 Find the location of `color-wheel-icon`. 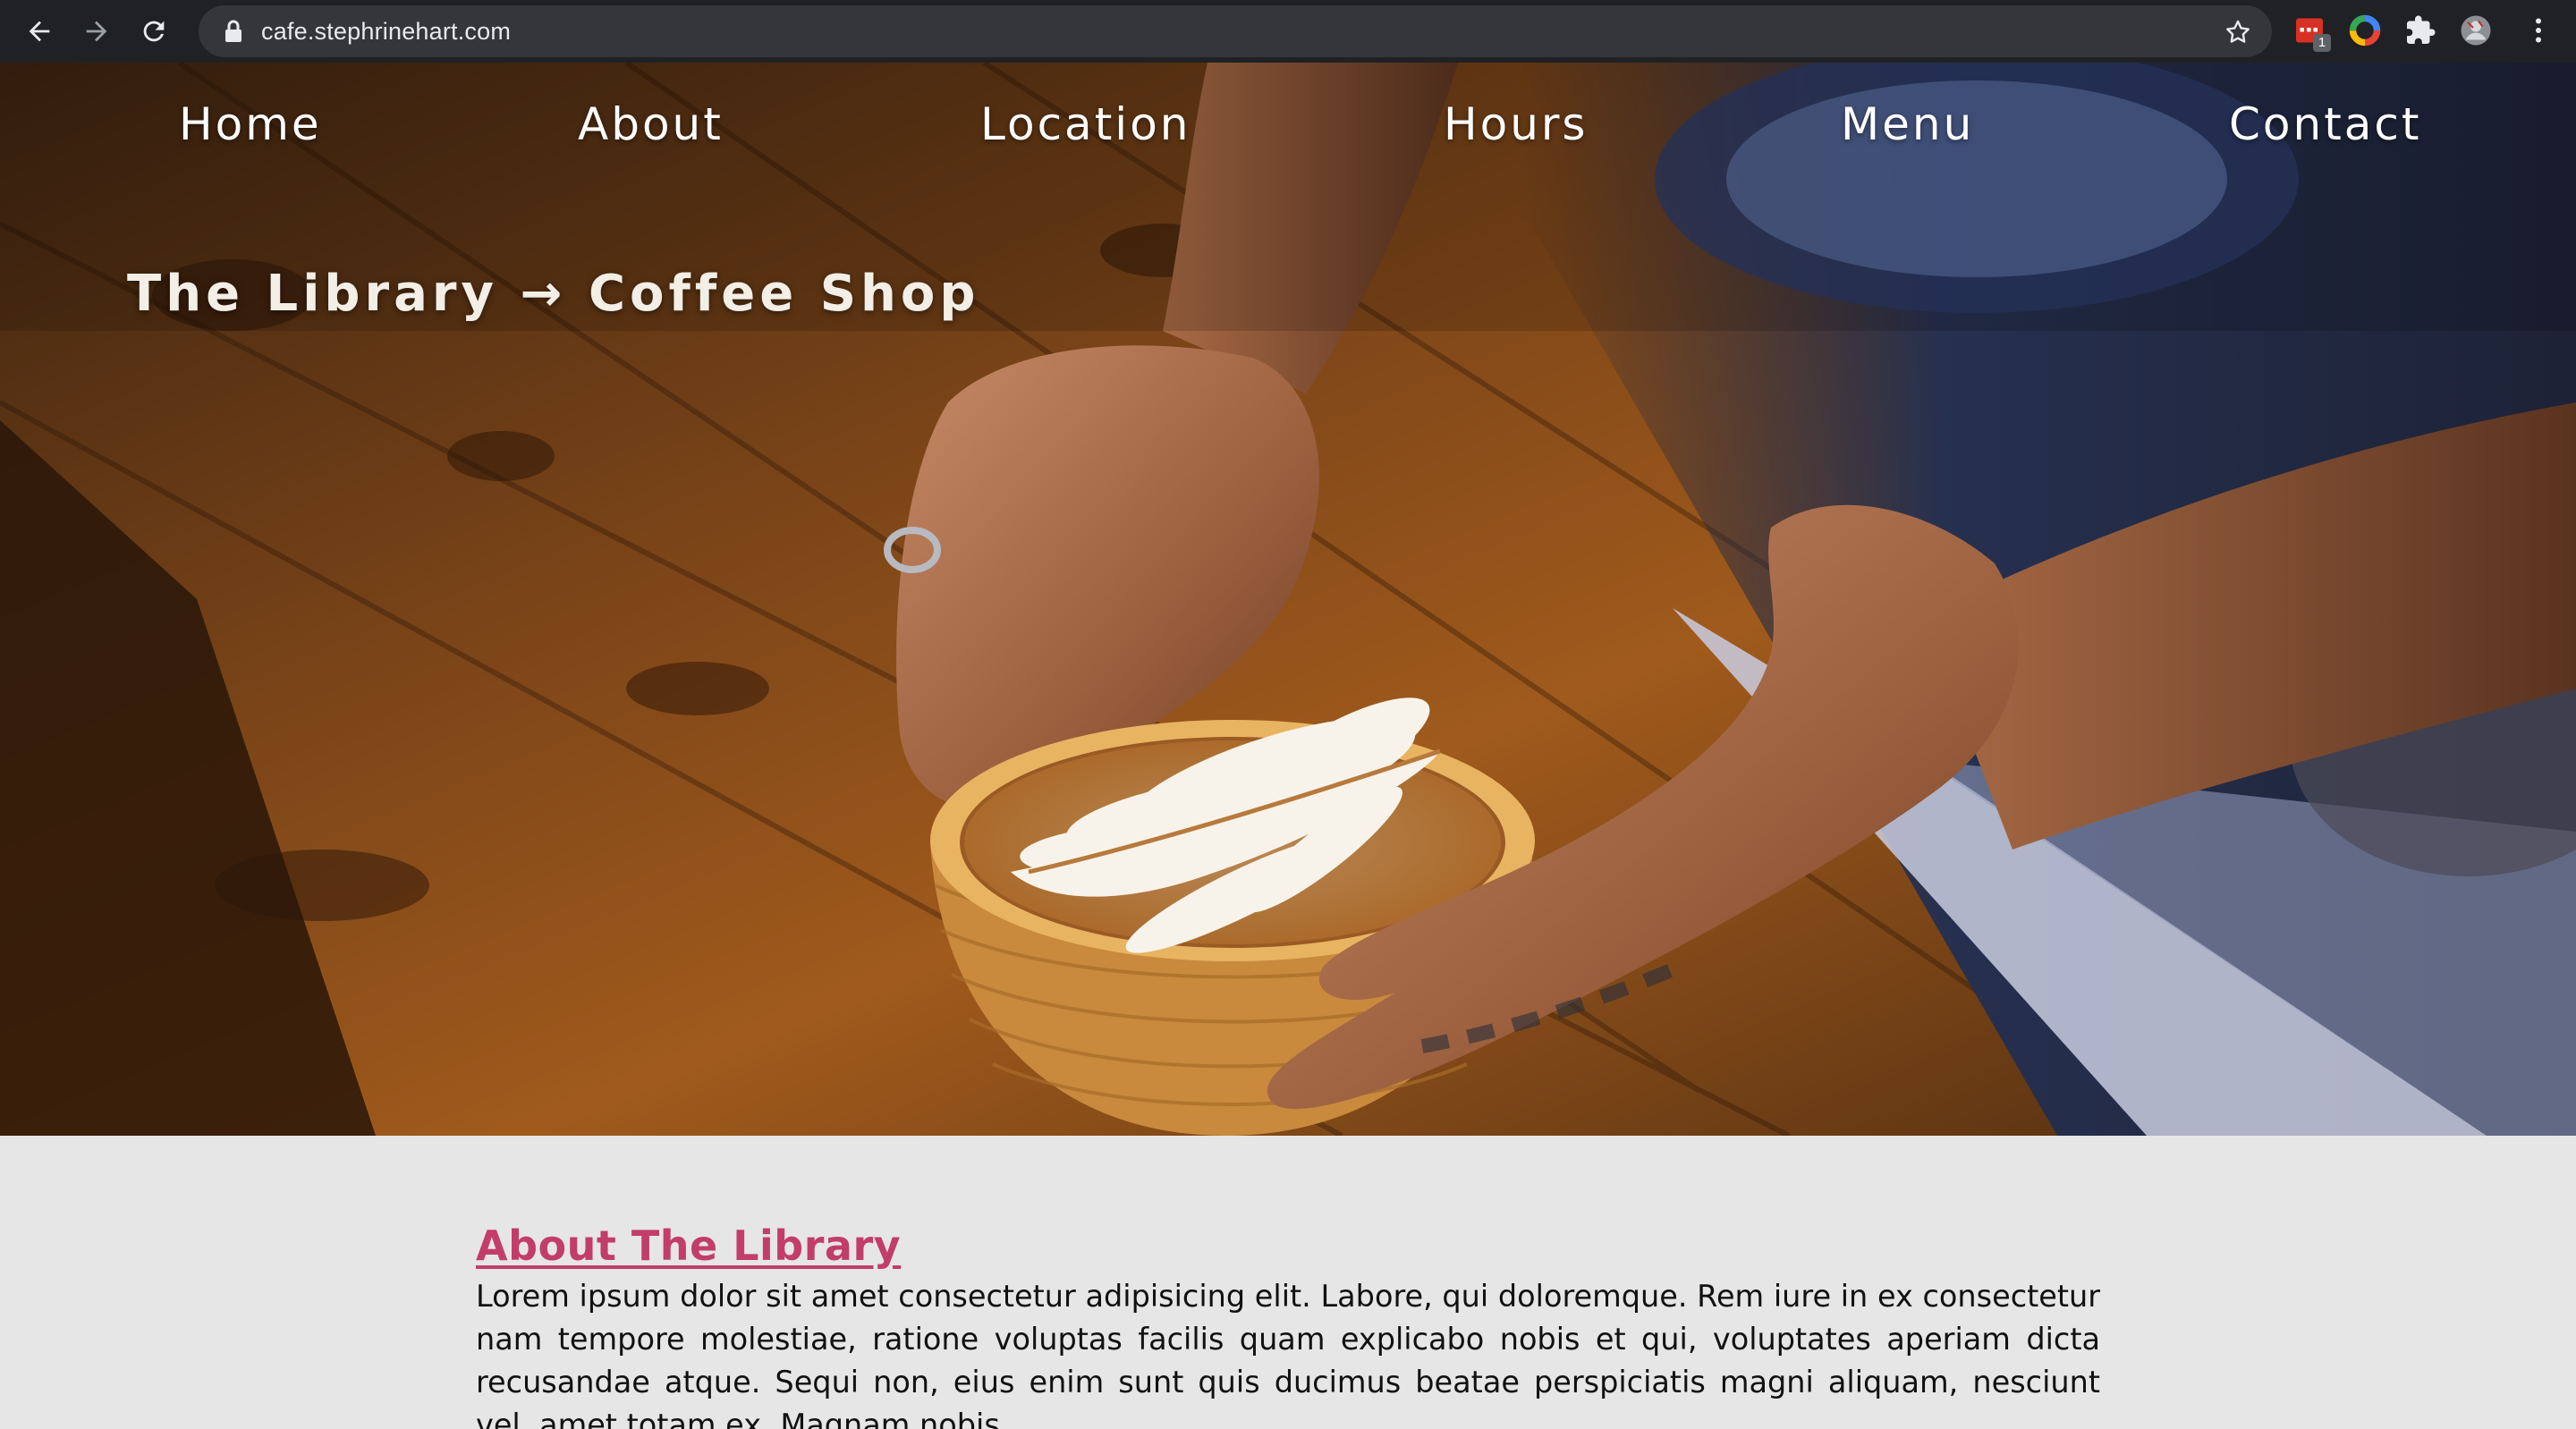

color-wheel-icon is located at coordinates (2365, 31).